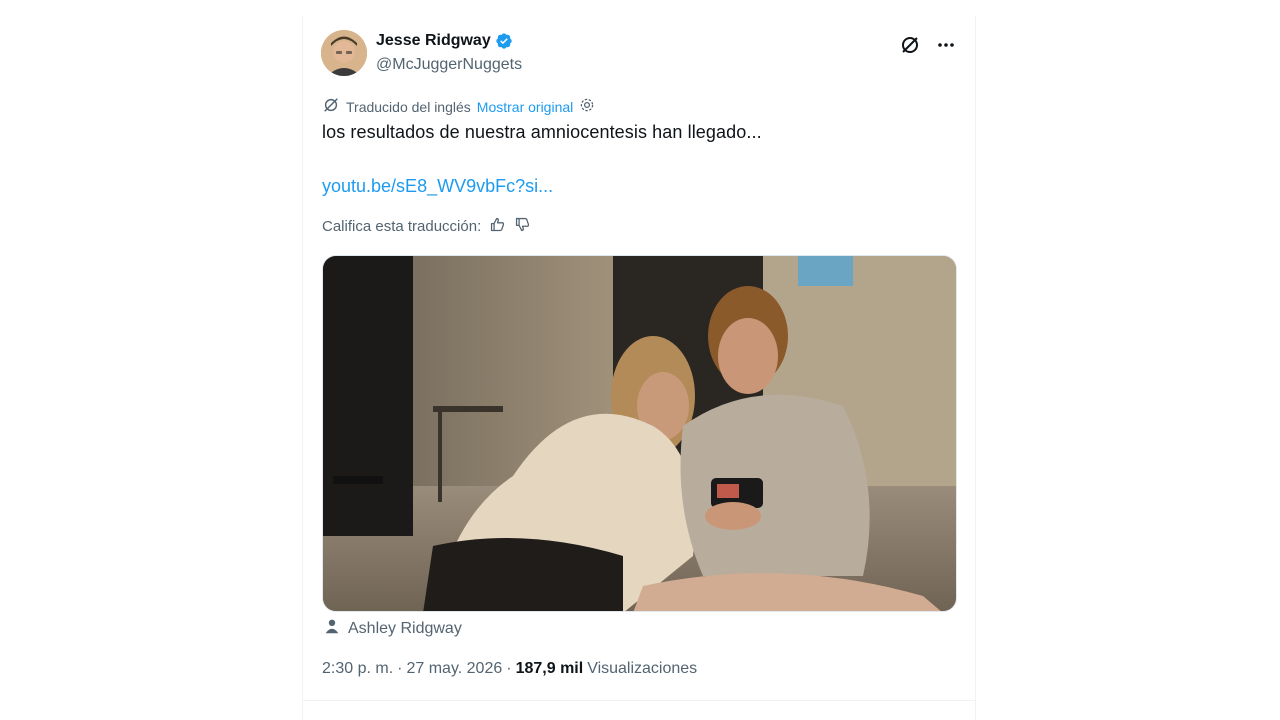 Image resolution: width=1280 pixels, height=720 pixels. Describe the element at coordinates (549, 668) in the screenshot. I see `views-count: 187,9 mil` at that location.